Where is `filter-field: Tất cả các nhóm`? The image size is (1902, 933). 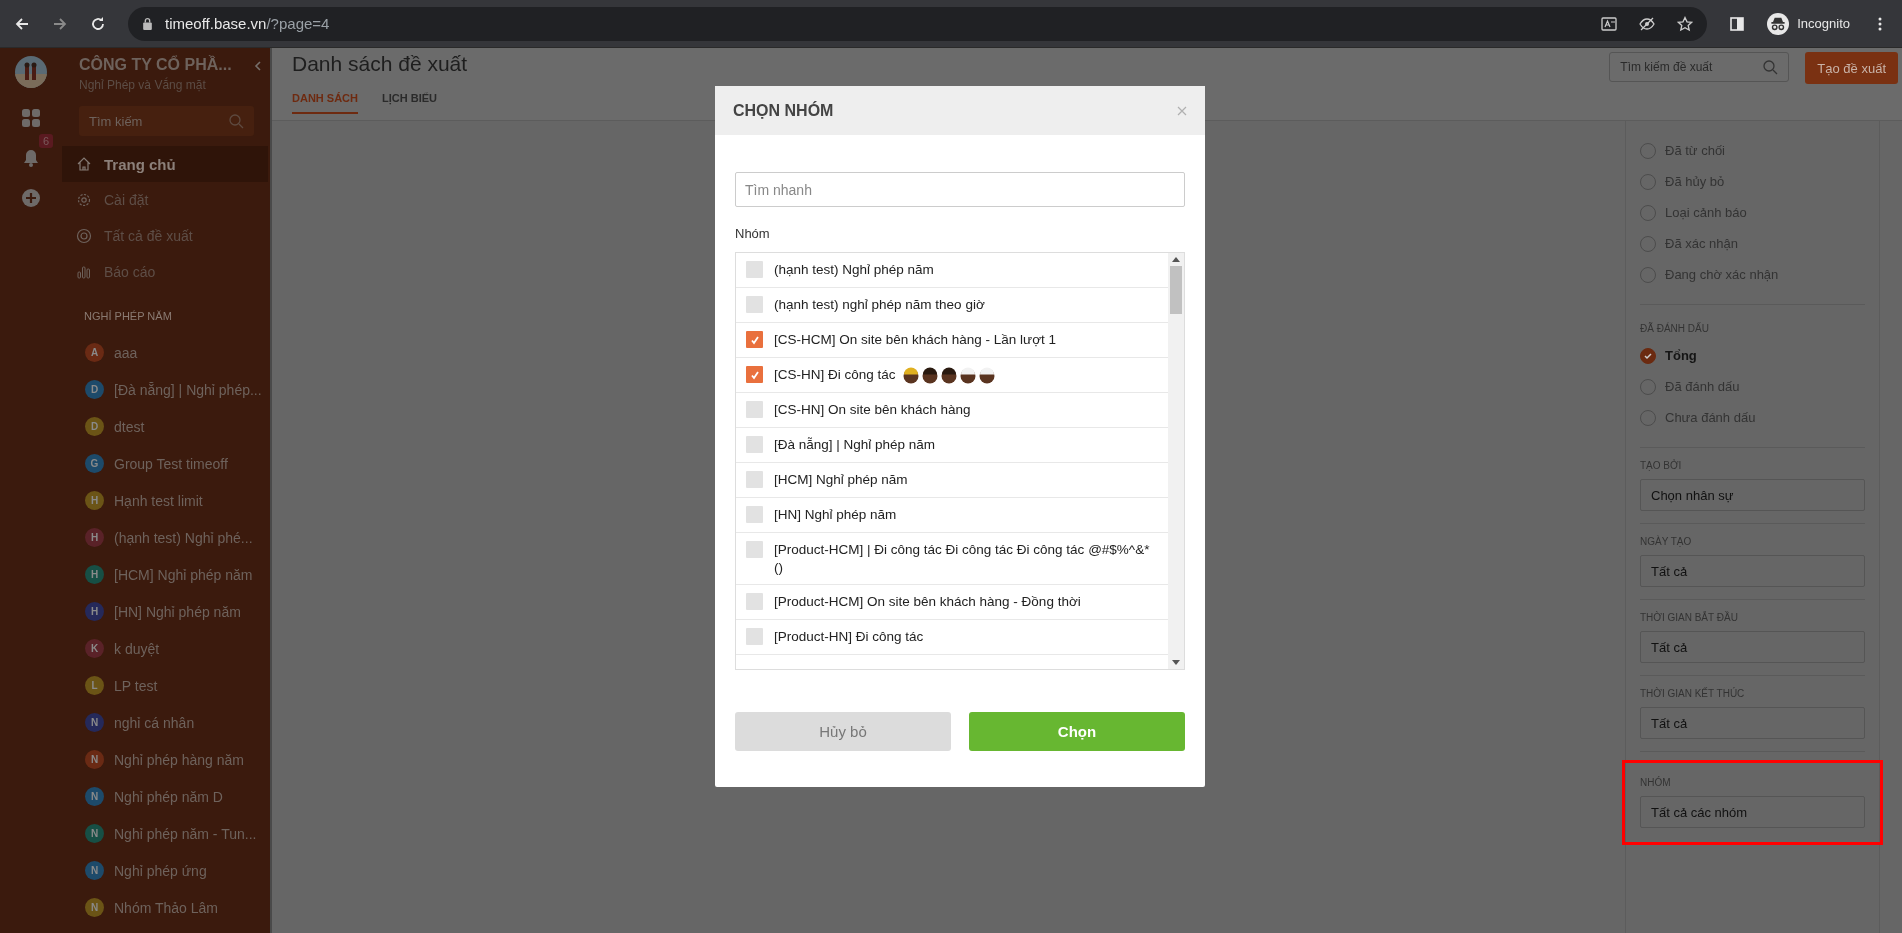
filter-field: Tất cả các nhóm is located at coordinates (1752, 812).